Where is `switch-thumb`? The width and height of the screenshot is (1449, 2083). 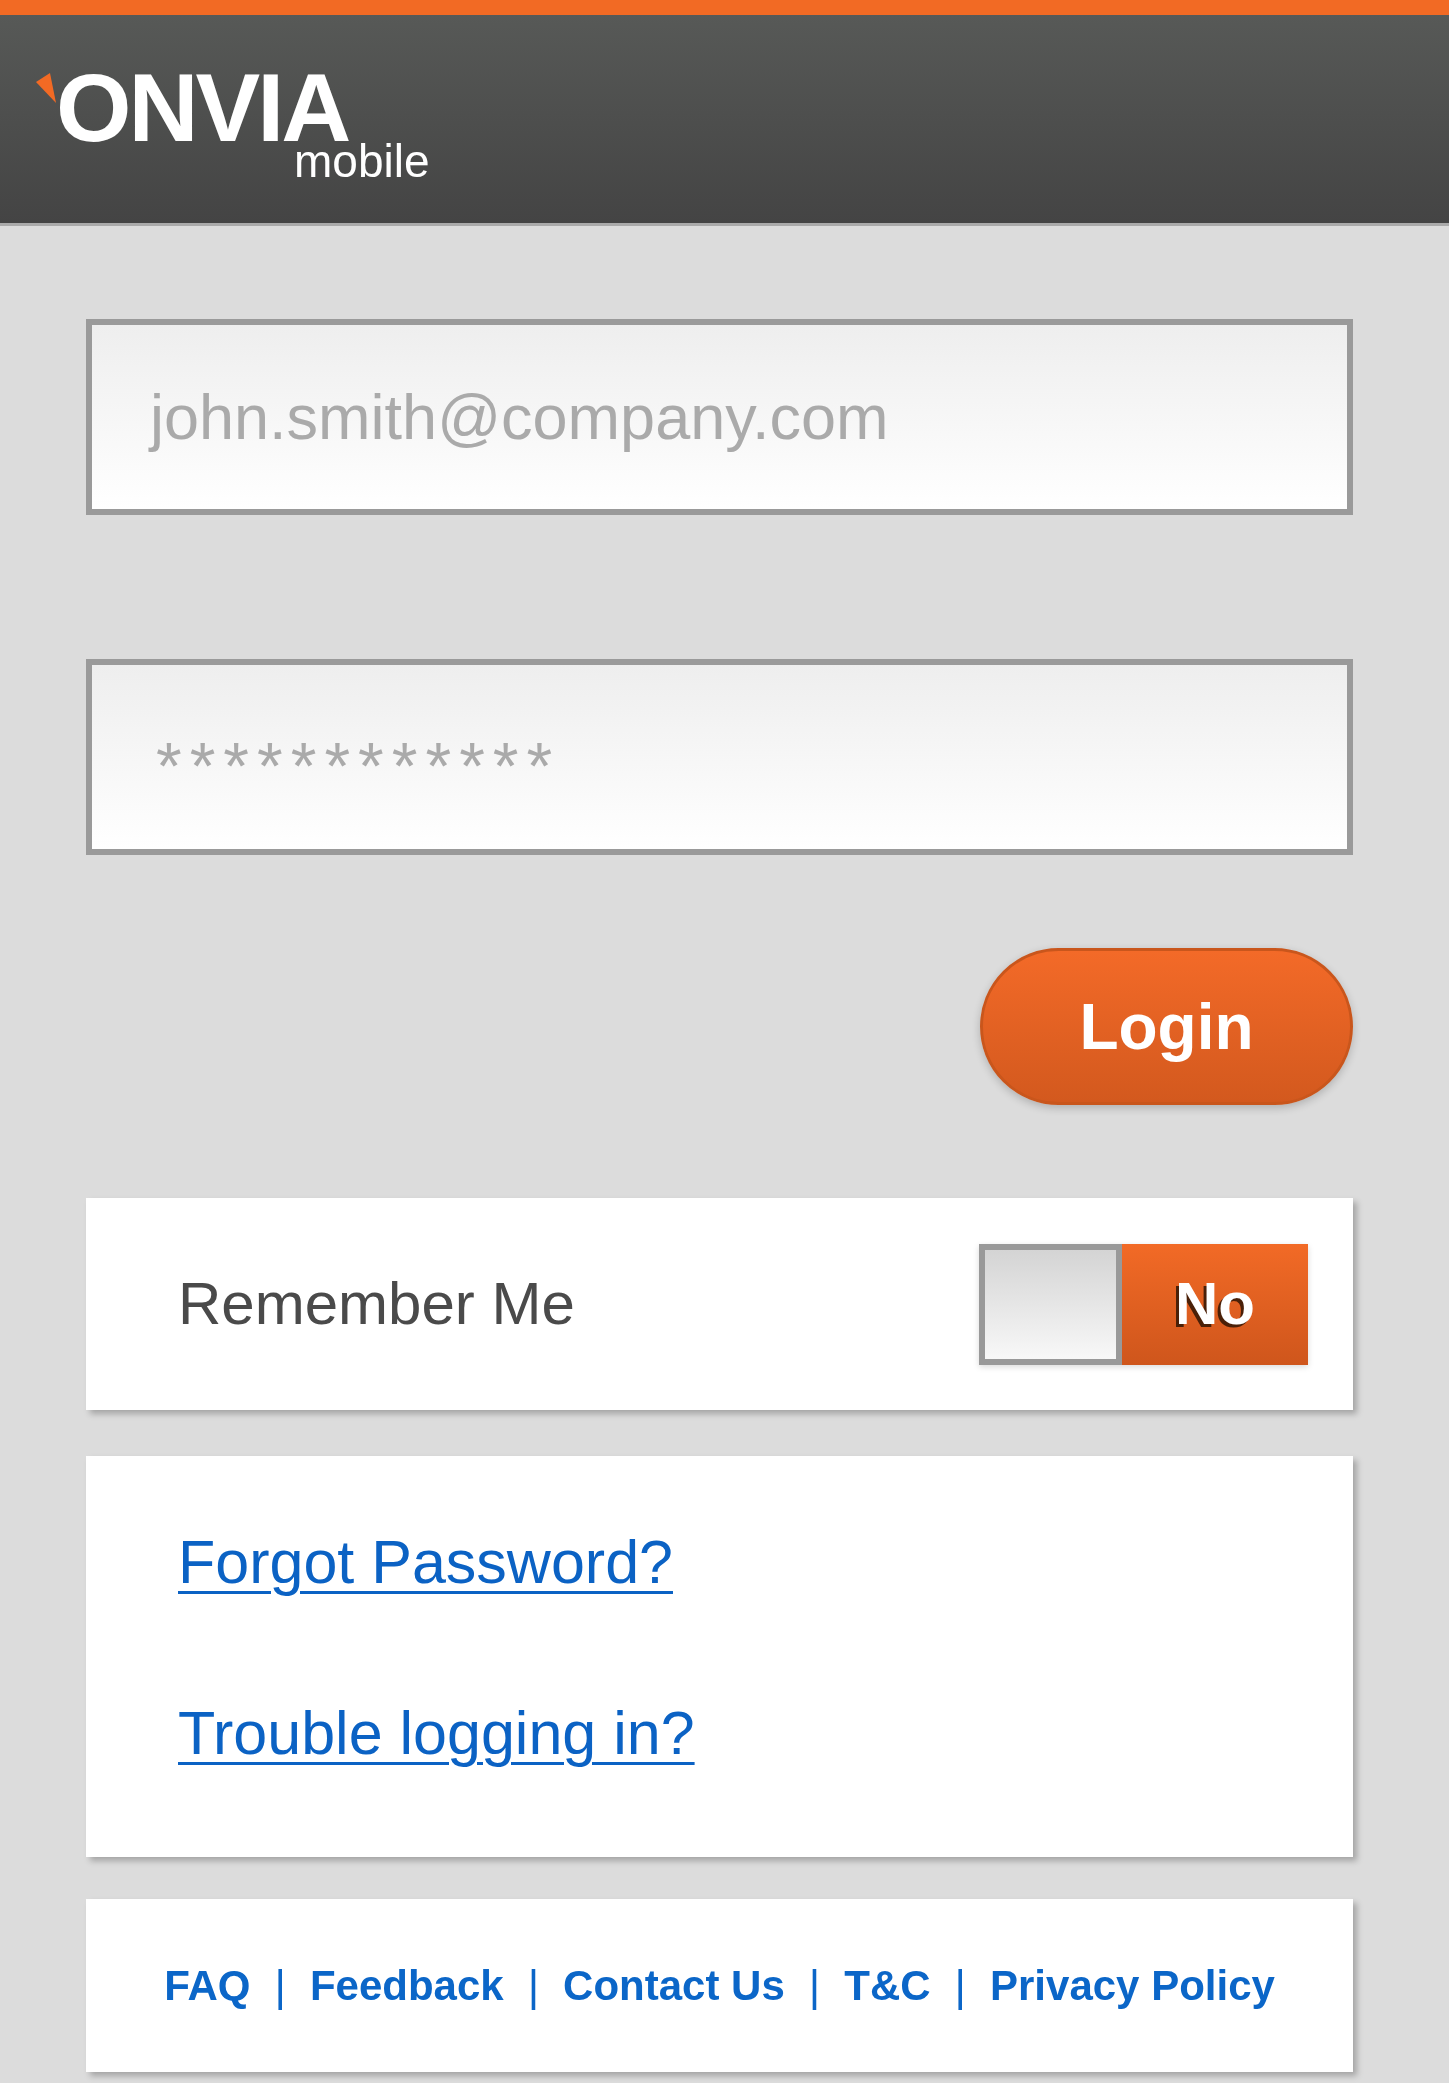
switch-thumb is located at coordinates (1050, 1304).